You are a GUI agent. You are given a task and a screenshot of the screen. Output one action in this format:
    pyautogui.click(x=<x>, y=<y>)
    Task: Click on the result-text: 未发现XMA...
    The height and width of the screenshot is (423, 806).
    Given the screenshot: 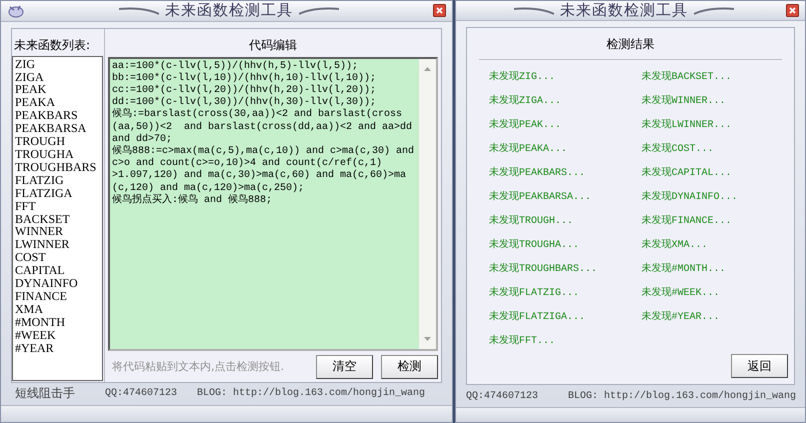 What is the action you would take?
    pyautogui.click(x=675, y=245)
    